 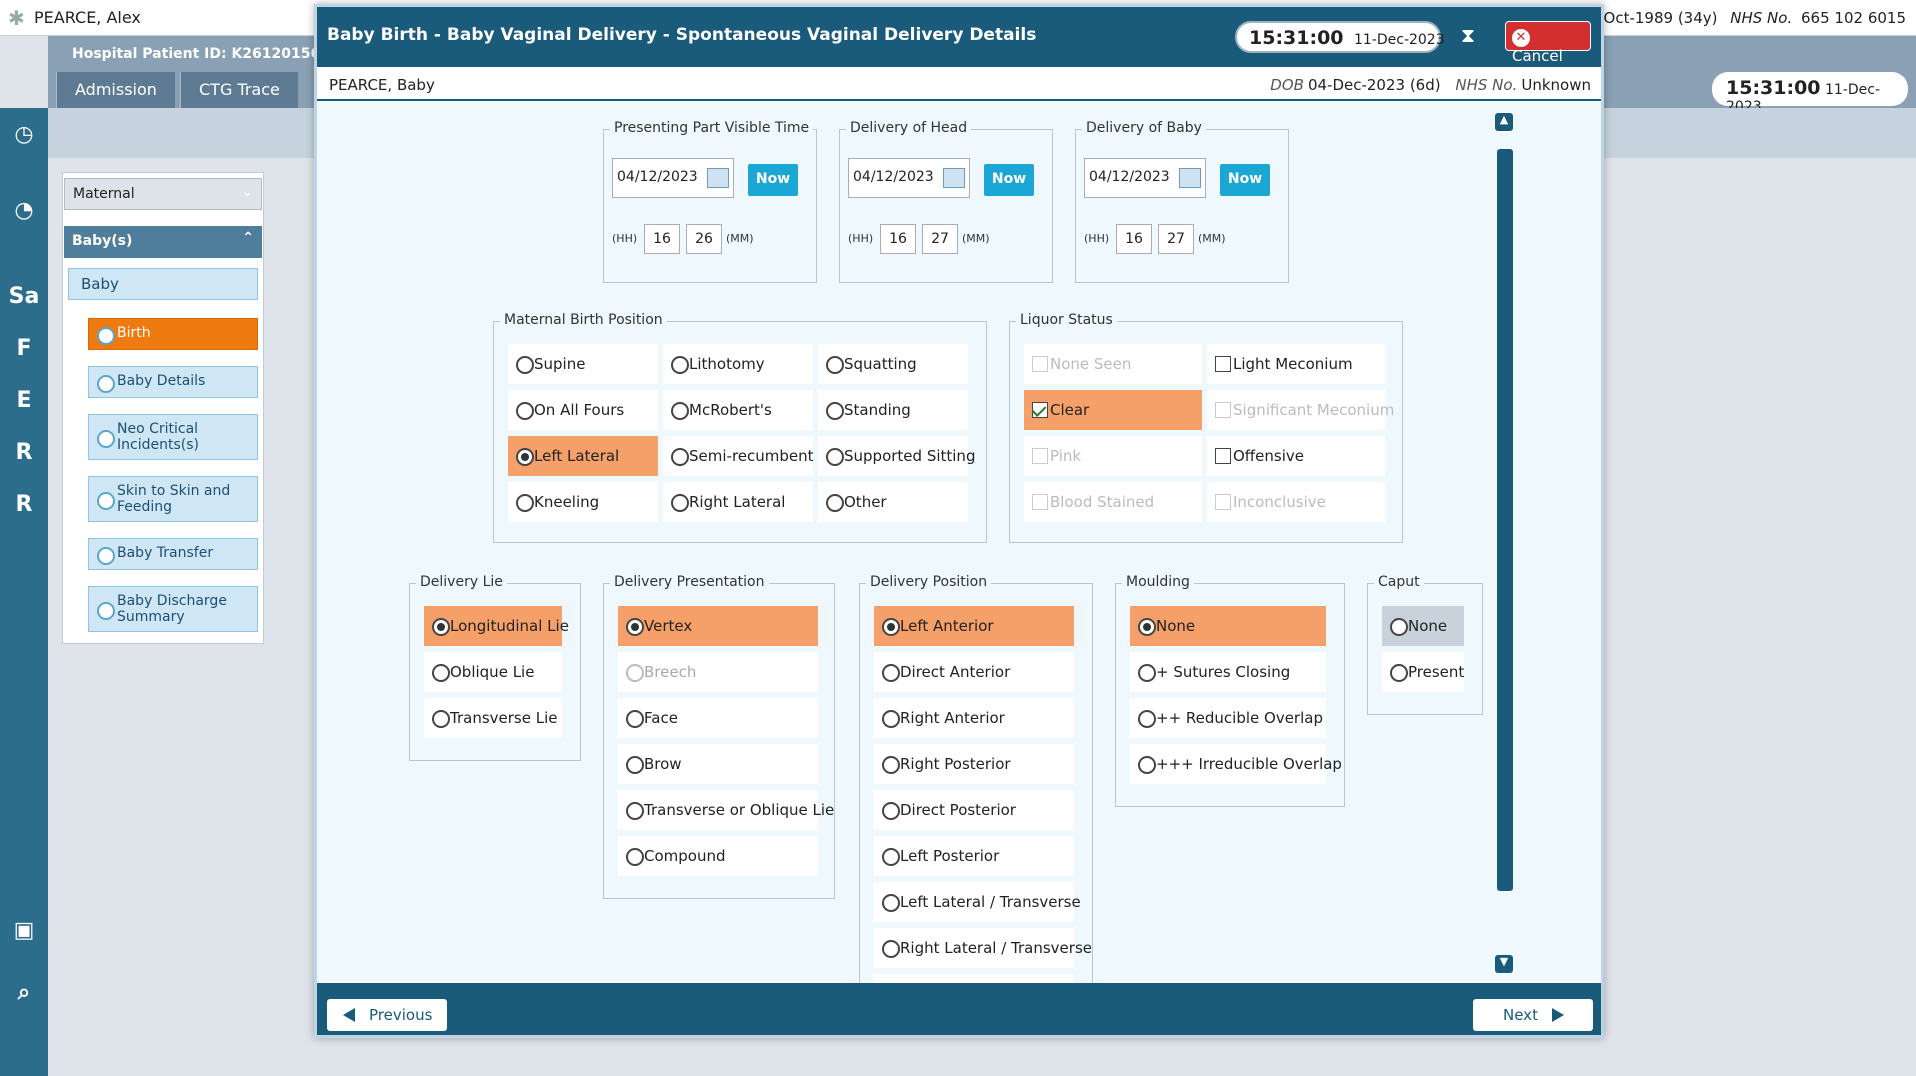 I want to click on caput-option-present: Present, so click(x=1423, y=672).